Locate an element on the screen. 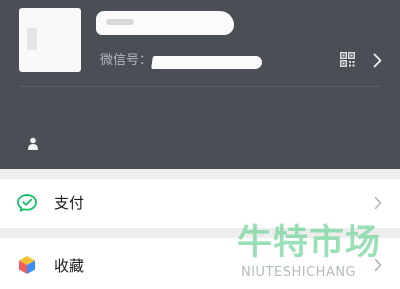 The width and height of the screenshot is (400, 289). qrcode-icon is located at coordinates (347, 59).